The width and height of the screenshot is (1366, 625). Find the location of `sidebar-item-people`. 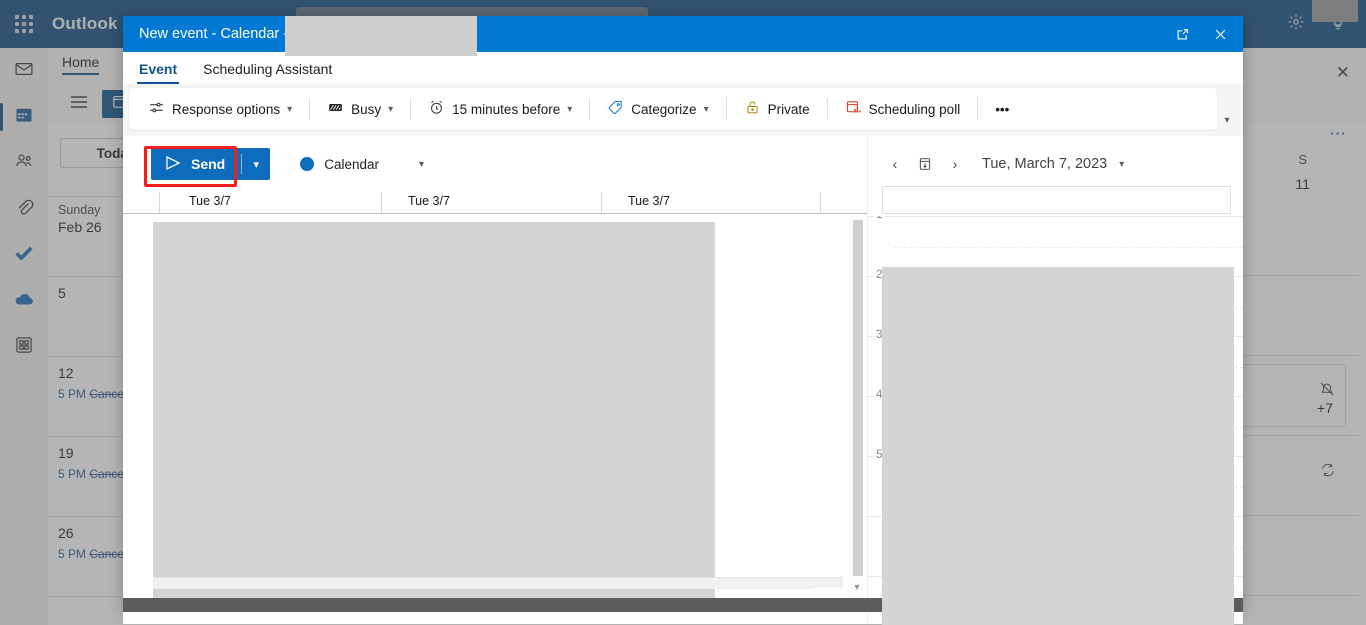

sidebar-item-people is located at coordinates (24, 163).